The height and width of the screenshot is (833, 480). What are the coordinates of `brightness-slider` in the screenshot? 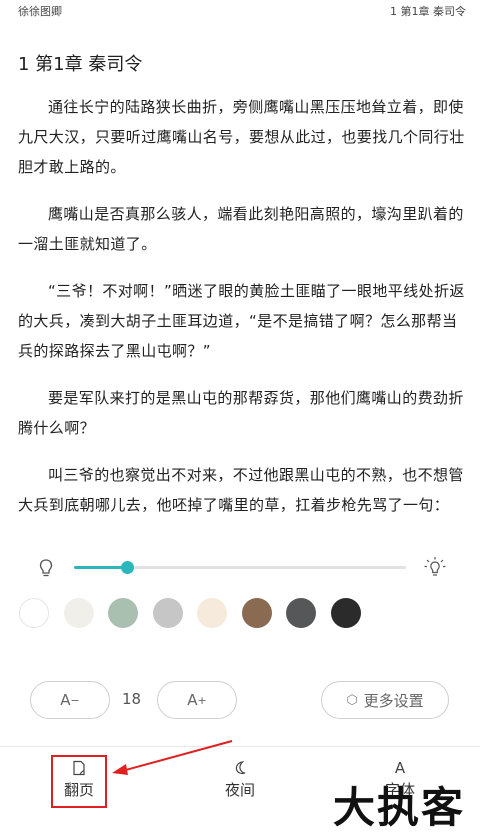 It's located at (240, 567).